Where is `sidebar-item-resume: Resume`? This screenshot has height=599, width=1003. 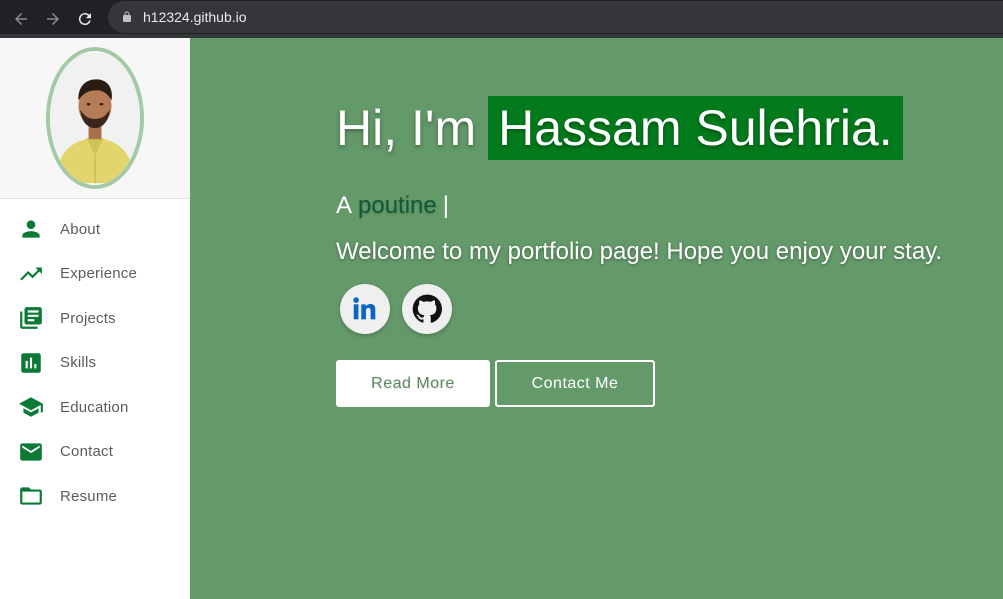
sidebar-item-resume: Resume is located at coordinates (95, 496).